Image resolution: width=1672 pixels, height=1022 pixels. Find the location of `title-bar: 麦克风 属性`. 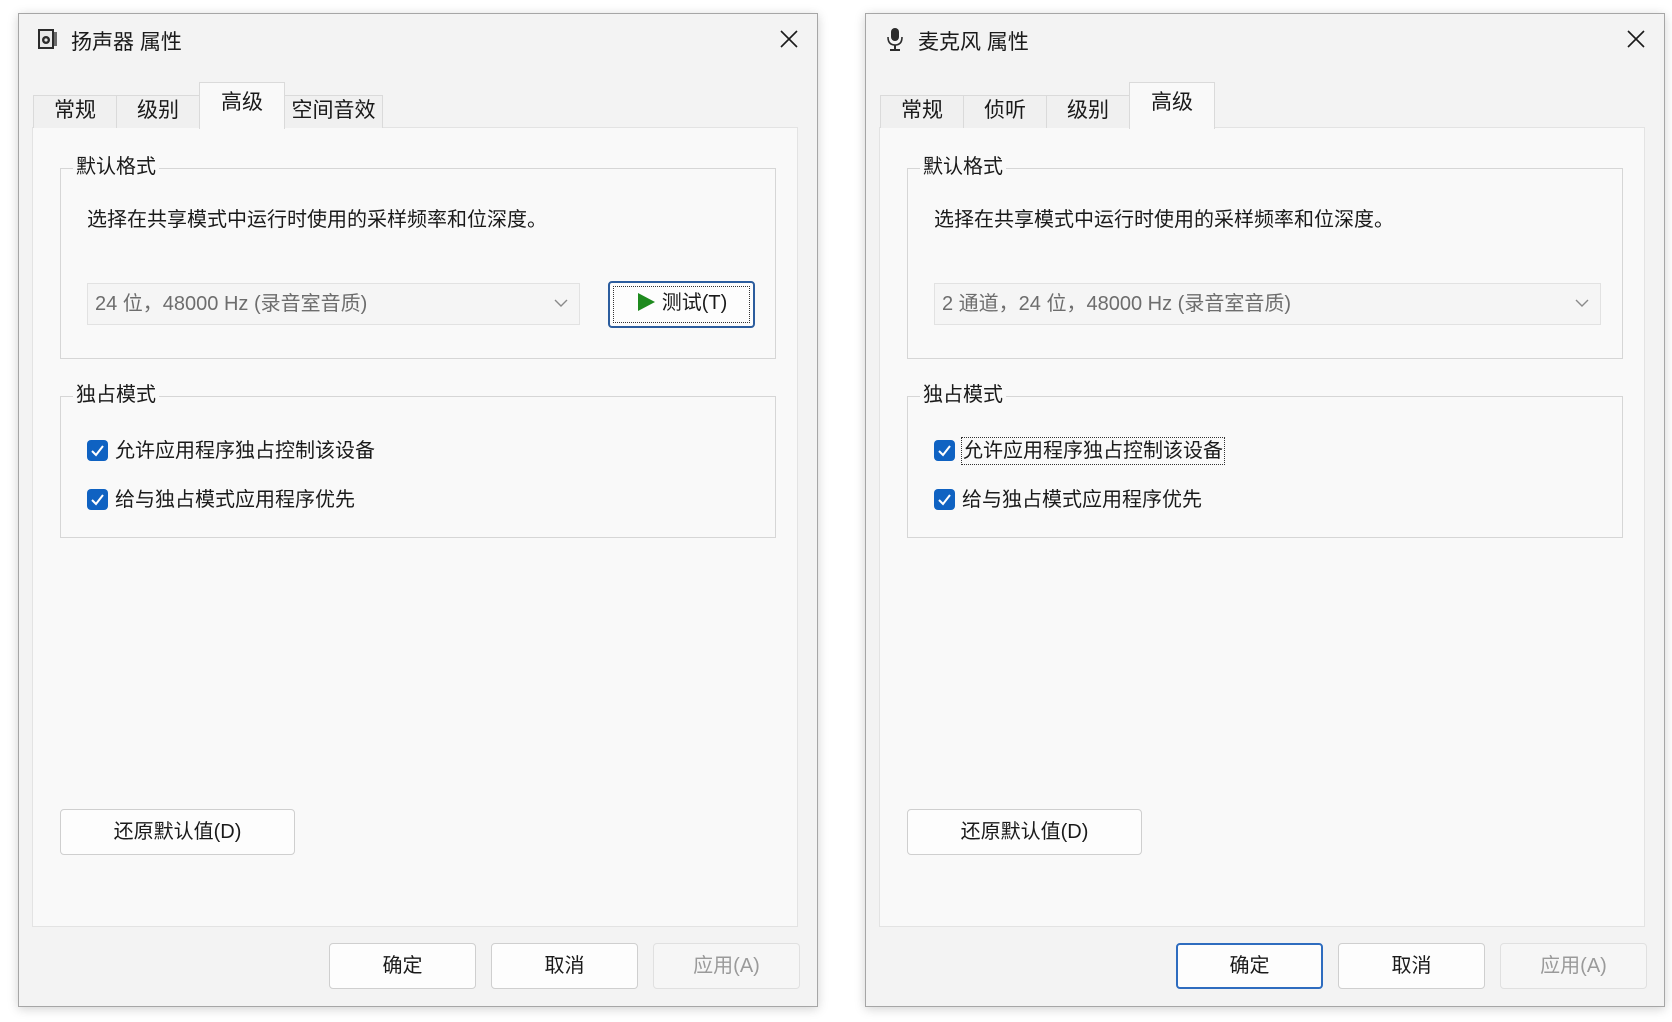

title-bar: 麦克风 属性 is located at coordinates (1265, 39).